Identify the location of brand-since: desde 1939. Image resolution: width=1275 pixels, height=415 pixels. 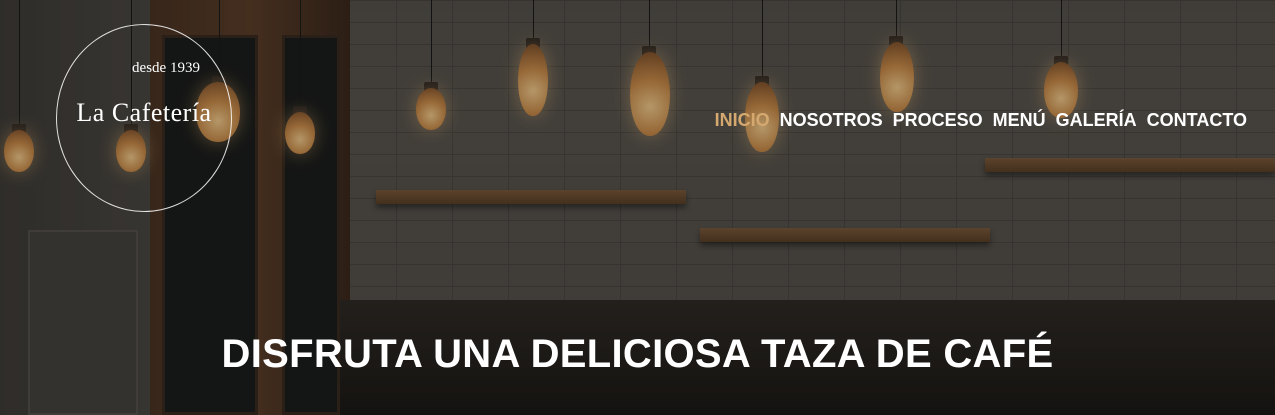
(166, 68).